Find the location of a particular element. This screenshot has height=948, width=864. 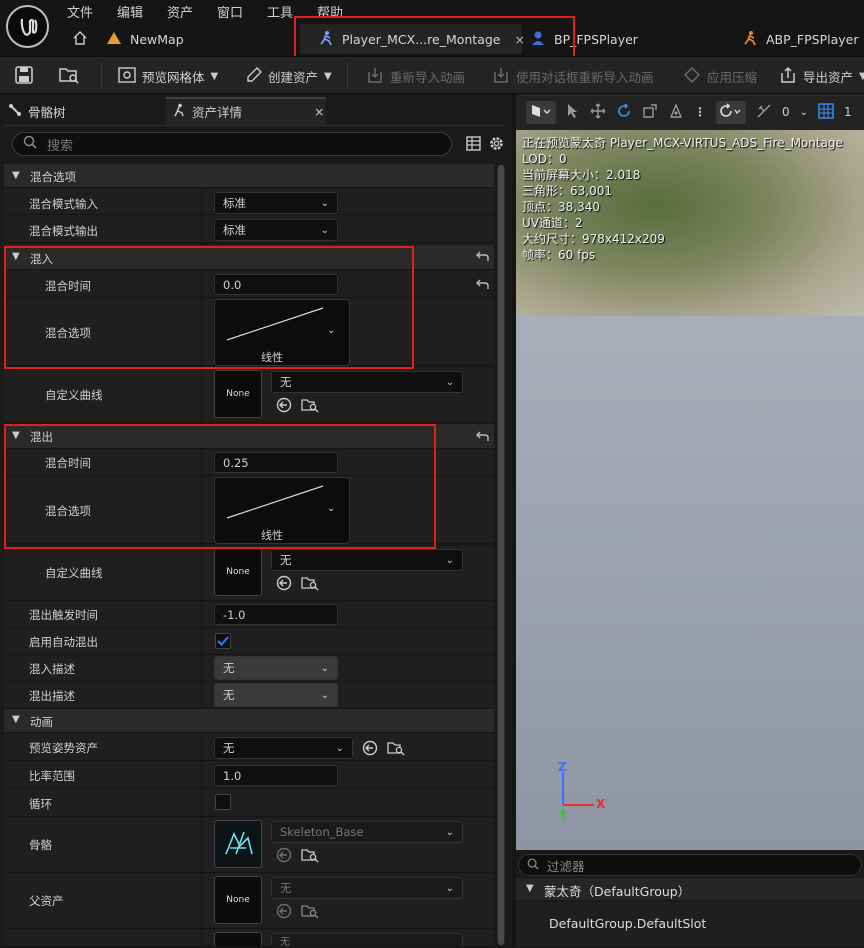

rate-scale-input: 1.0 is located at coordinates (276, 775).